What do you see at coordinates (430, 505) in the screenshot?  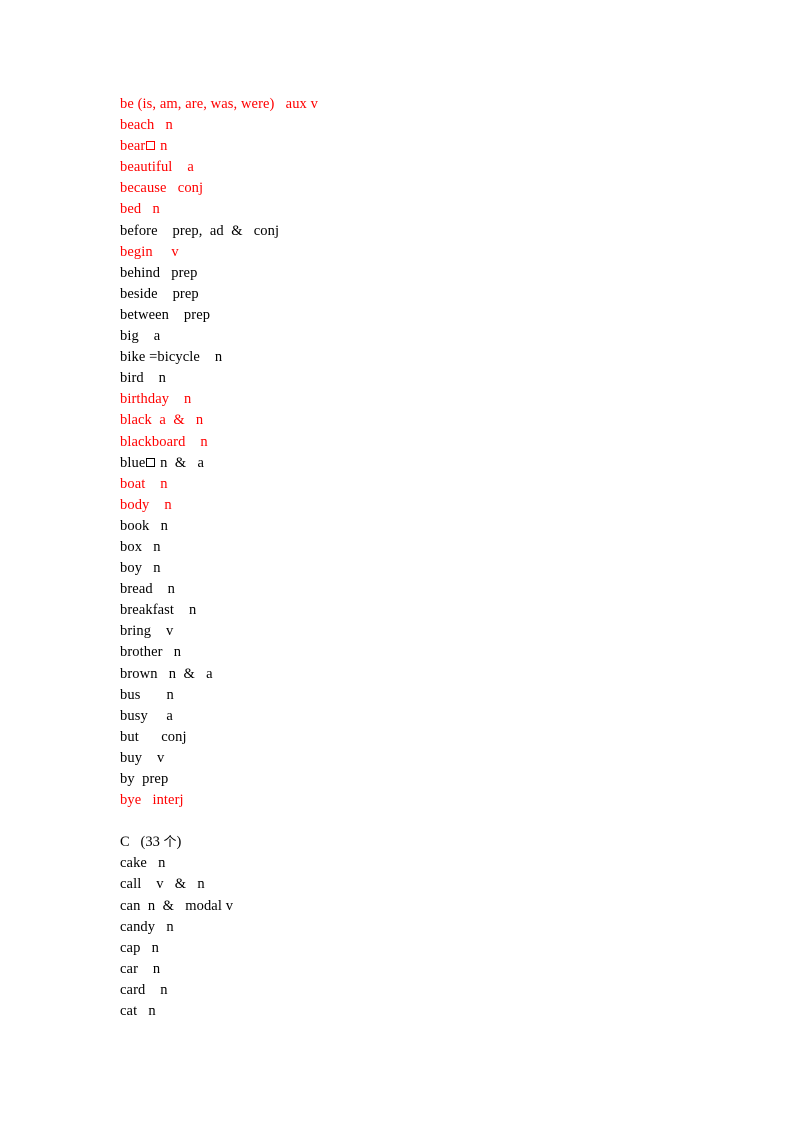 I see `word-entry: body n` at bounding box center [430, 505].